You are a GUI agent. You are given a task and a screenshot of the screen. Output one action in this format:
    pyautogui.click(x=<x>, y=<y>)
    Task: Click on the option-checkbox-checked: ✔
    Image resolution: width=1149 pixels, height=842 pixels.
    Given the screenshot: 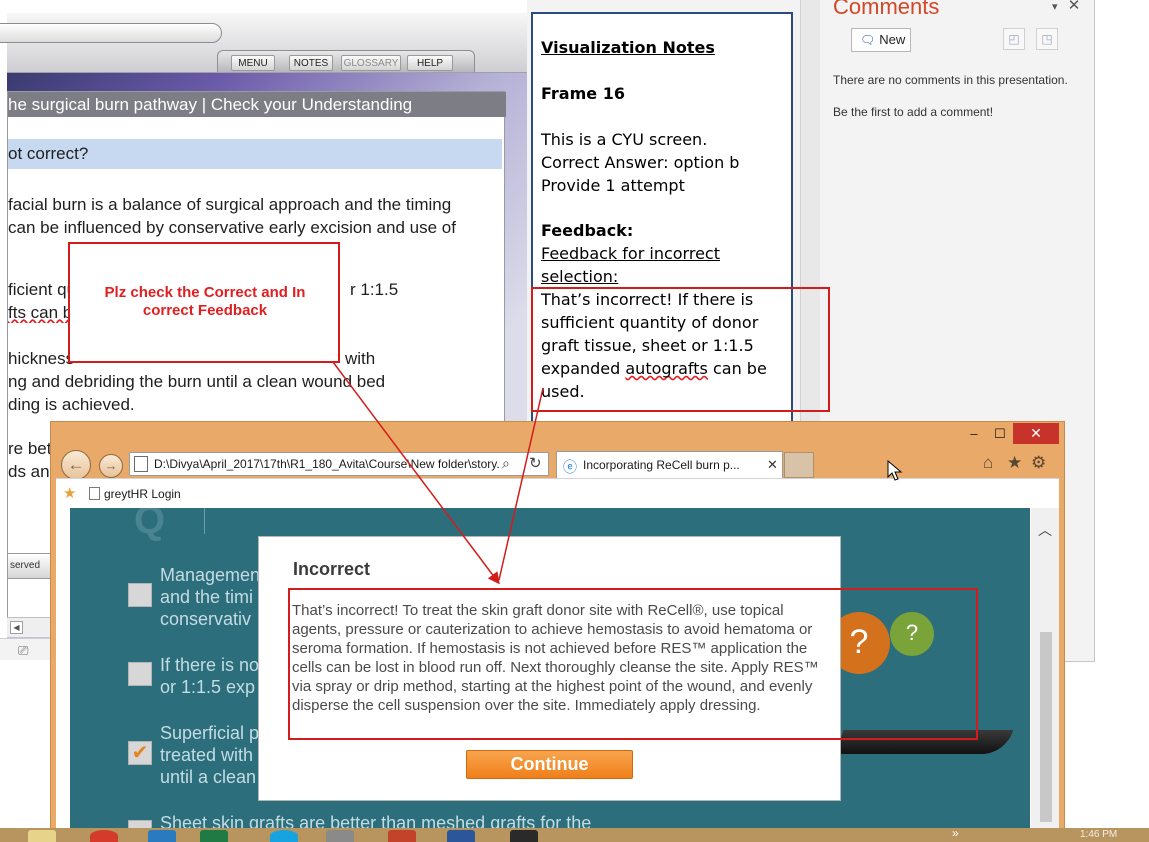 What is the action you would take?
    pyautogui.click(x=140, y=753)
    